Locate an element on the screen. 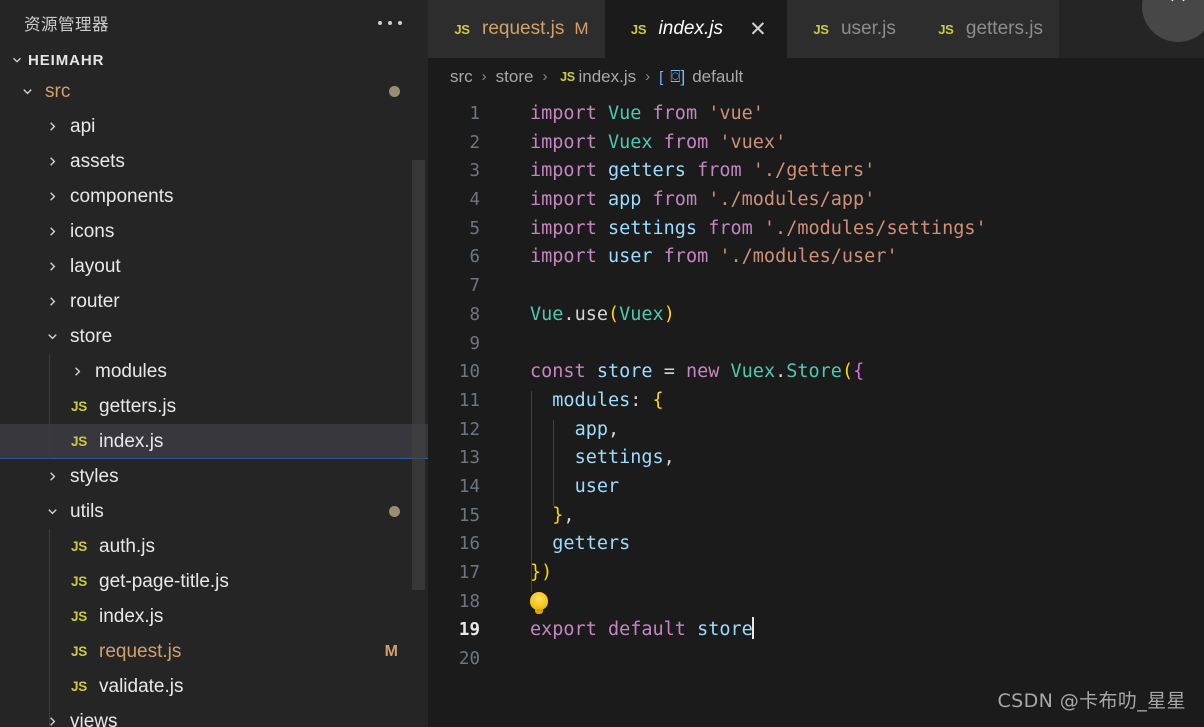  code-line: 16 getters is located at coordinates (816, 544).